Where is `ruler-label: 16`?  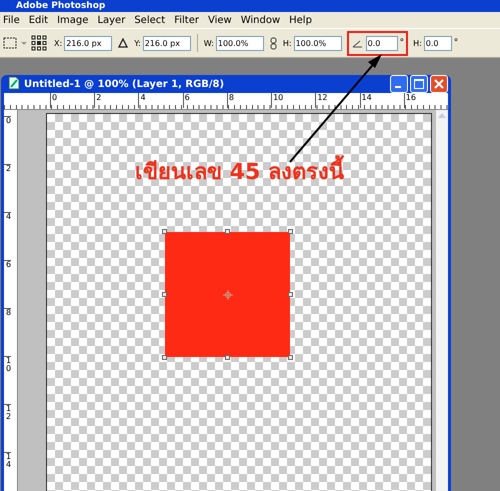 ruler-label: 16 is located at coordinates (426, 100).